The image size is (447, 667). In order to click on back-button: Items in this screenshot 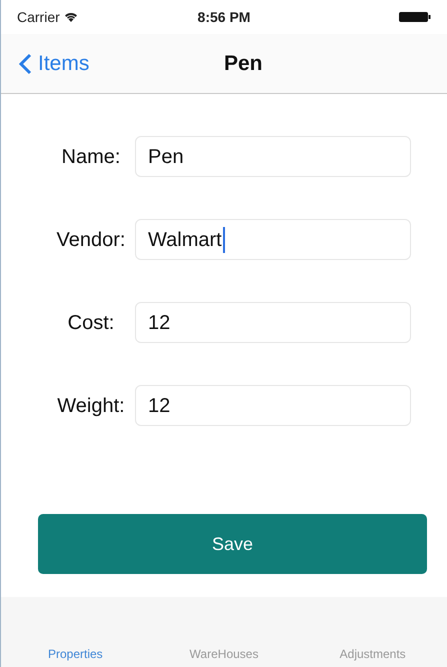, I will do `click(94, 64)`.